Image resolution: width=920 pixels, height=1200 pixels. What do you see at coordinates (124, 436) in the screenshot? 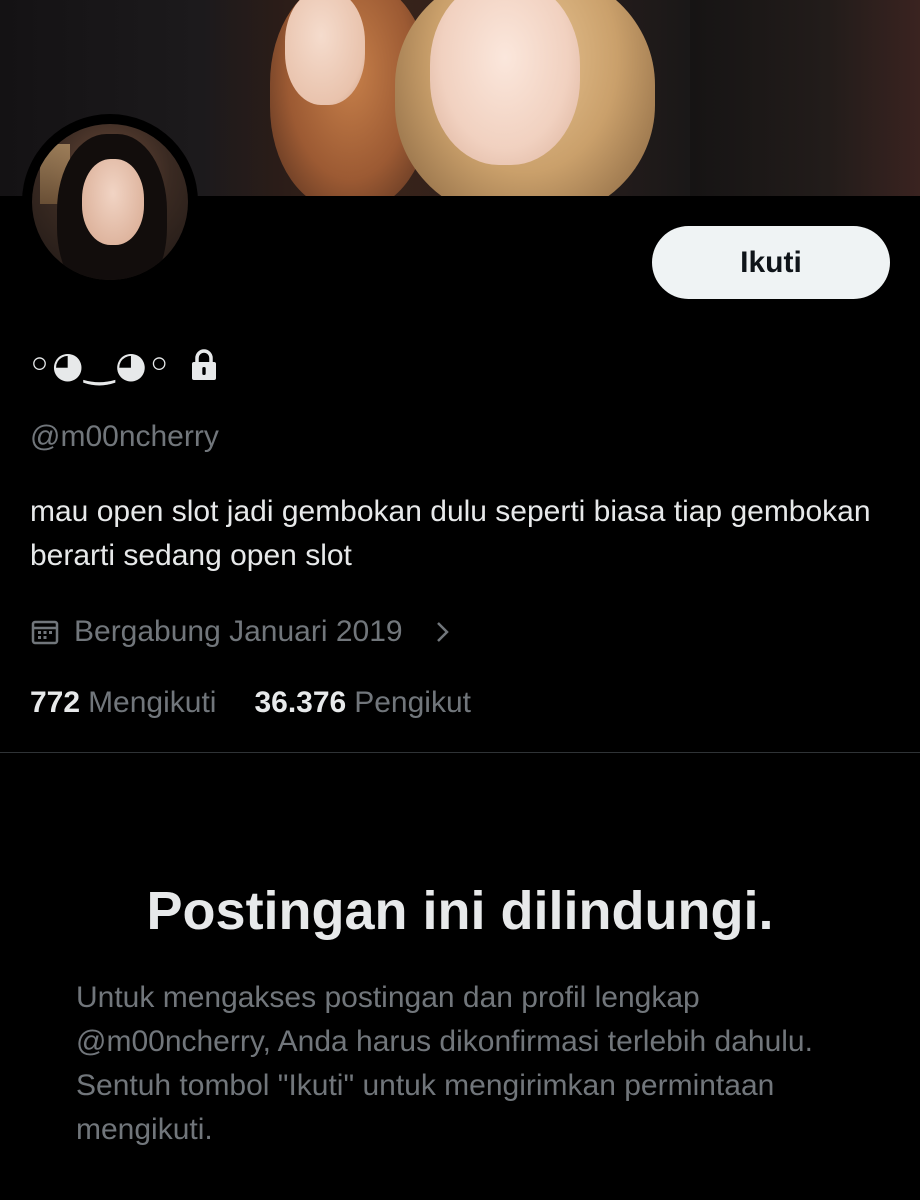
I see `profile-handle: @m00ncherry` at bounding box center [124, 436].